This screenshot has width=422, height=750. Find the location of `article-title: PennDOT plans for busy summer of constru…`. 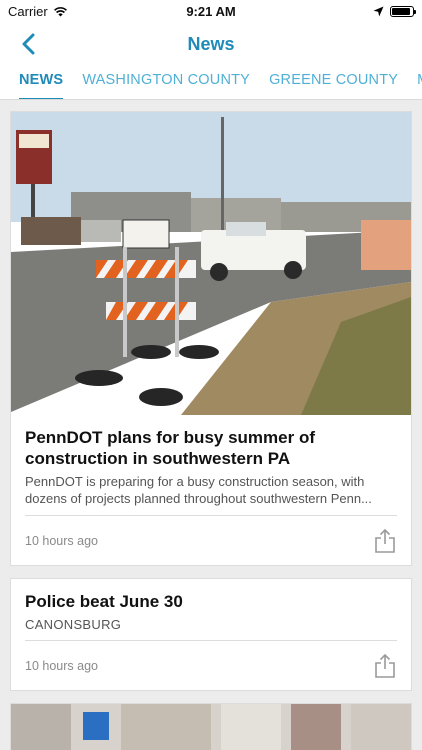

article-title: PennDOT plans for busy summer of constru… is located at coordinates (211, 448).